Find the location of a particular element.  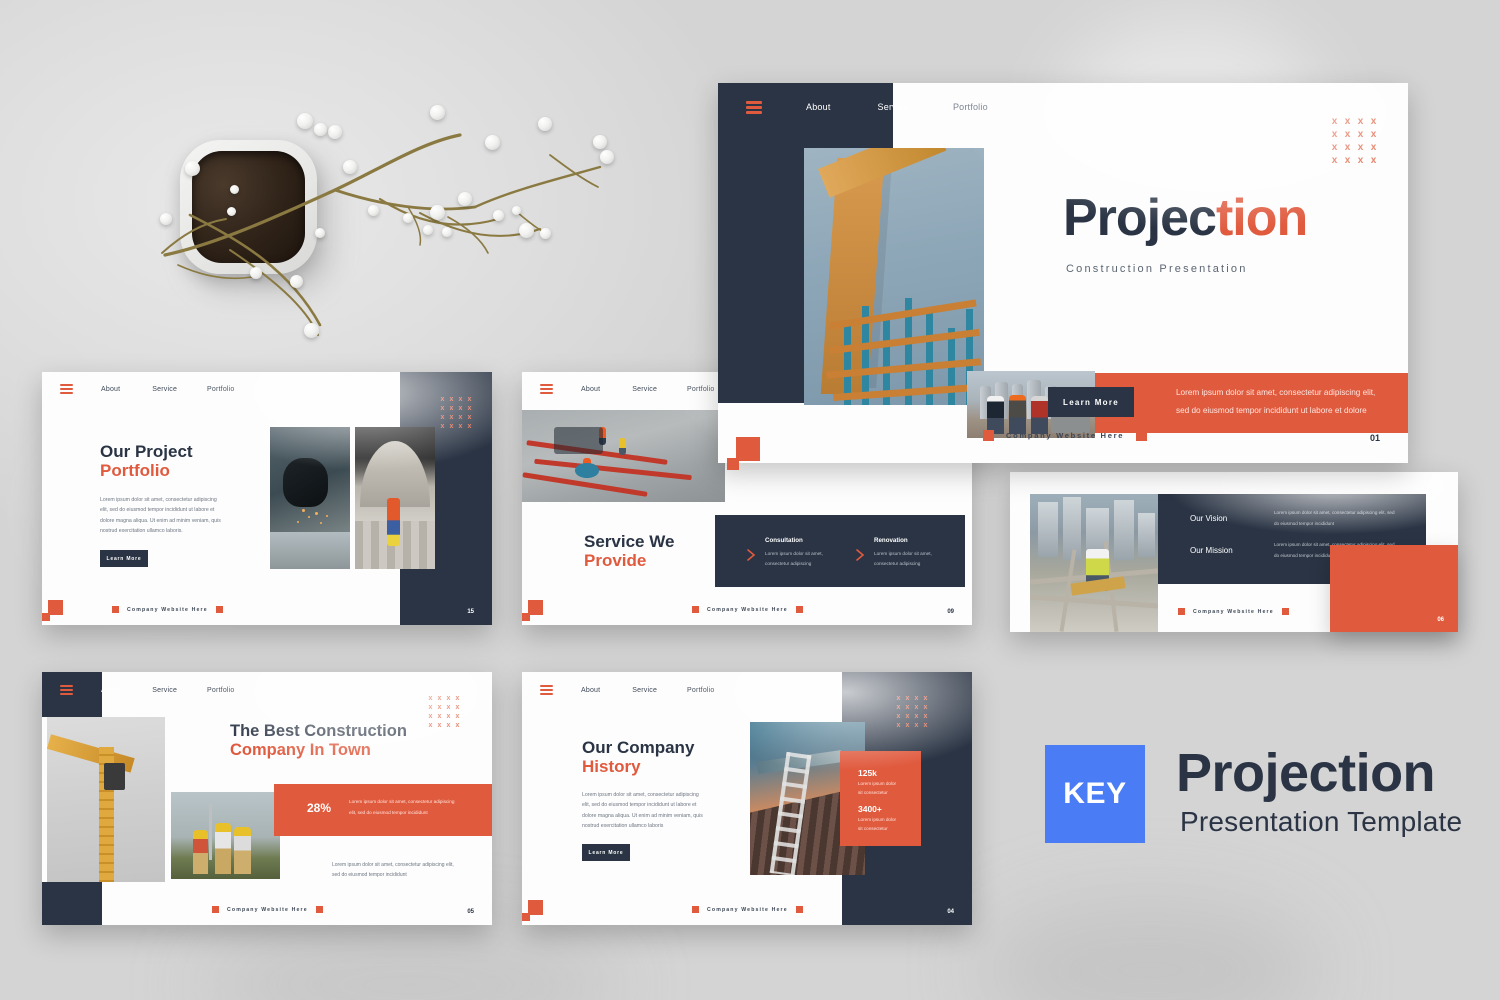

service-item-0-desc1: Lorem ipsum dolor sit amet, is located at coordinates (794, 553).